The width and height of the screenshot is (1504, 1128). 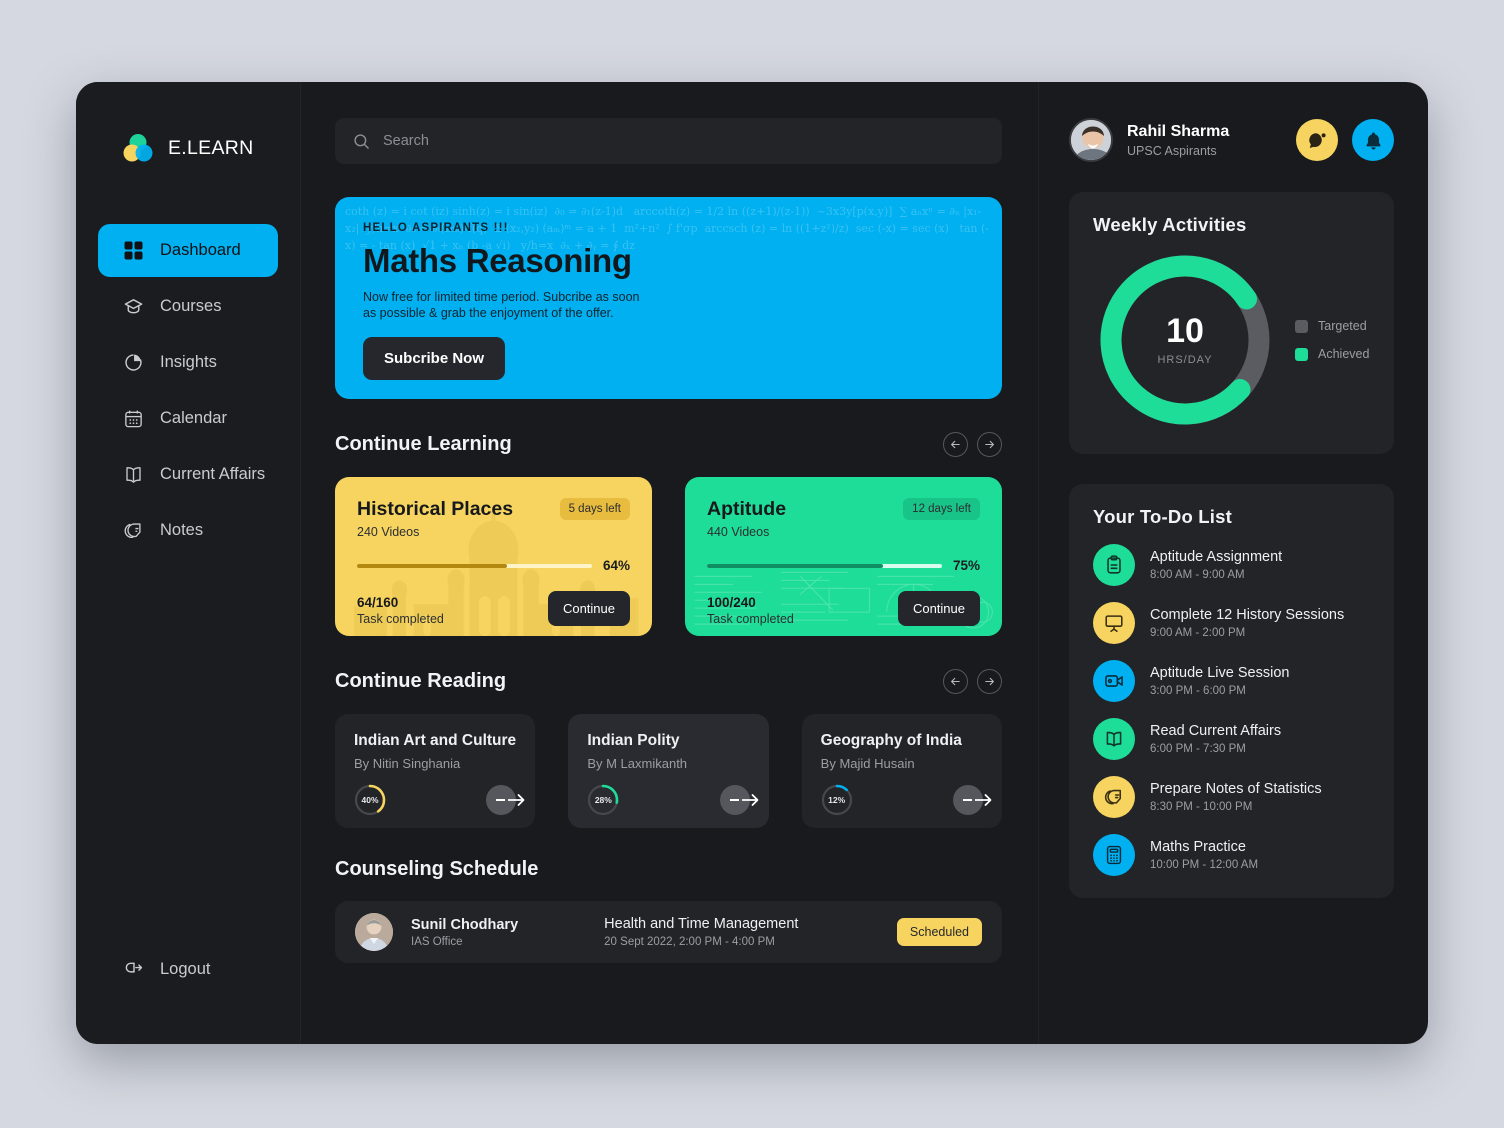 I want to click on message-icon, so click(x=1317, y=140).